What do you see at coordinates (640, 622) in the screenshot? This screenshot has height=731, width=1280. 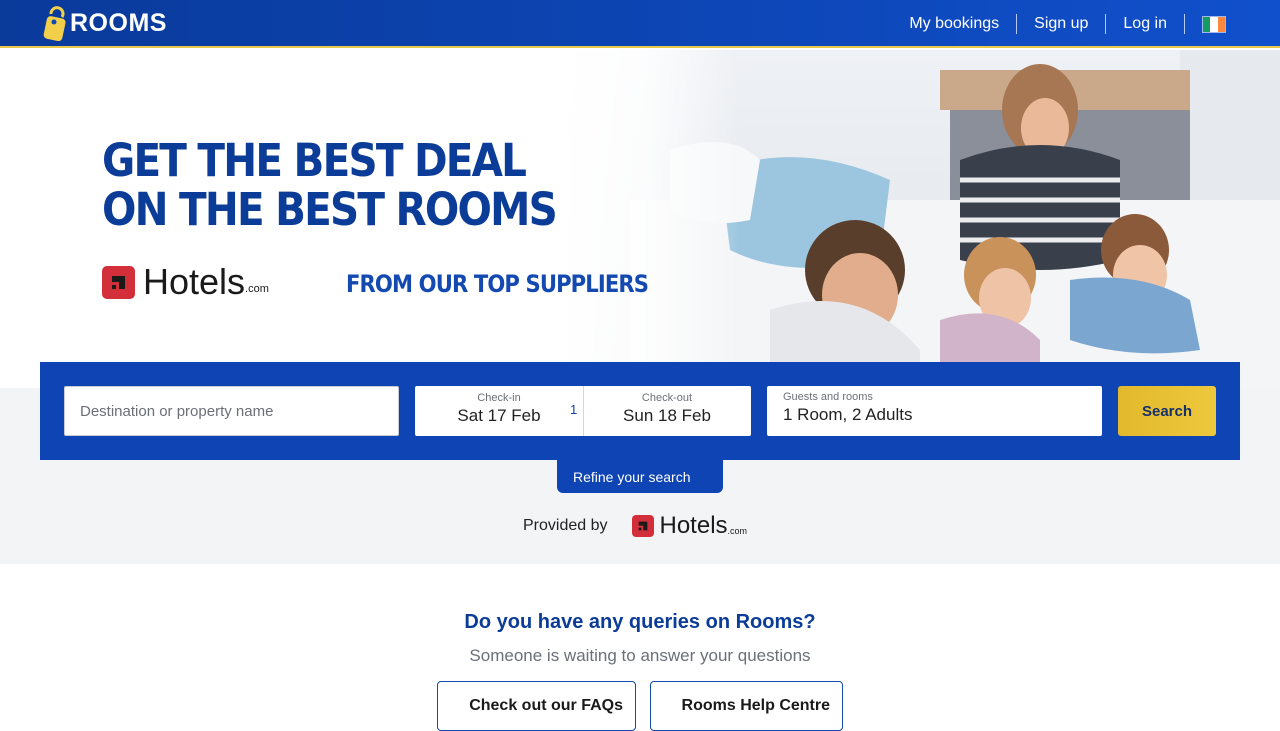 I see `queries-title: Do you have any queries on Rooms?` at bounding box center [640, 622].